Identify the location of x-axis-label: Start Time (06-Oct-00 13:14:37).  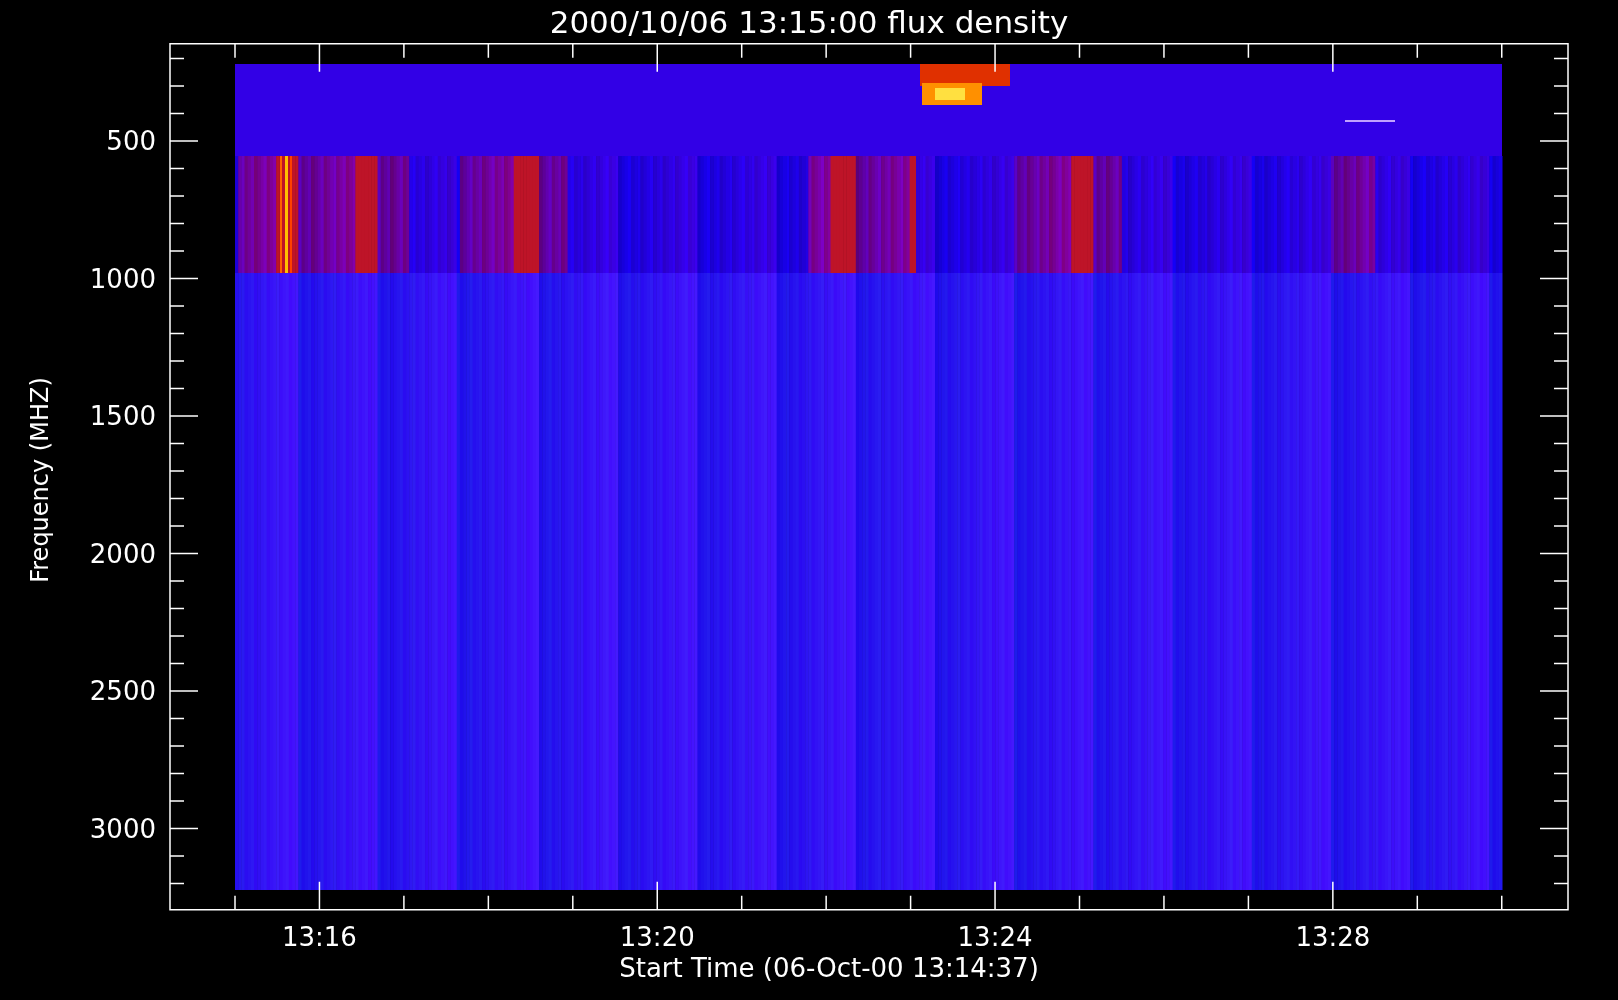
(829, 968).